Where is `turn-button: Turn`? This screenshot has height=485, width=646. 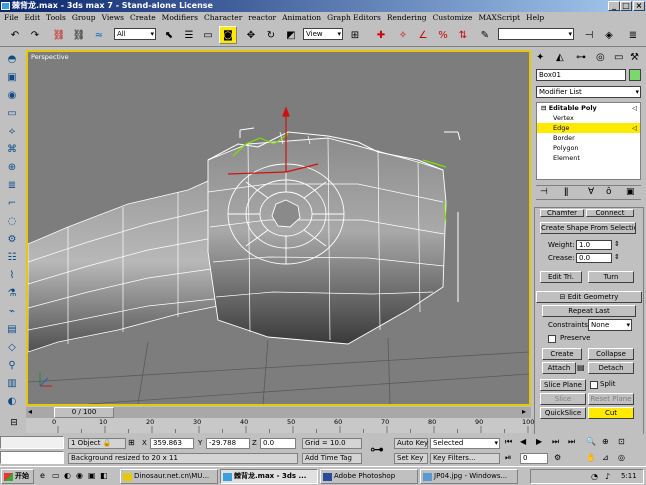 turn-button: Turn is located at coordinates (611, 277).